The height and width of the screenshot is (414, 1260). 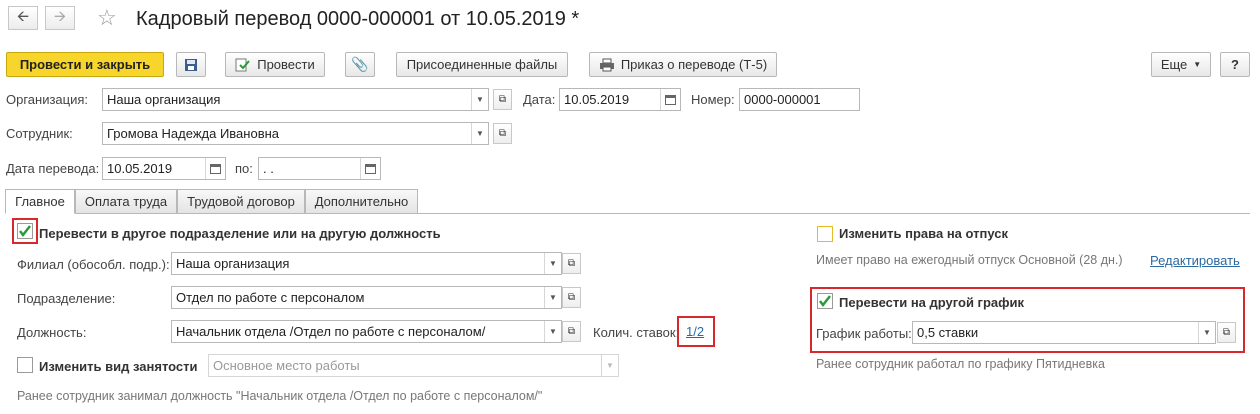 What do you see at coordinates (713, 99) in the screenshot?
I see `number-label: Номер:` at bounding box center [713, 99].